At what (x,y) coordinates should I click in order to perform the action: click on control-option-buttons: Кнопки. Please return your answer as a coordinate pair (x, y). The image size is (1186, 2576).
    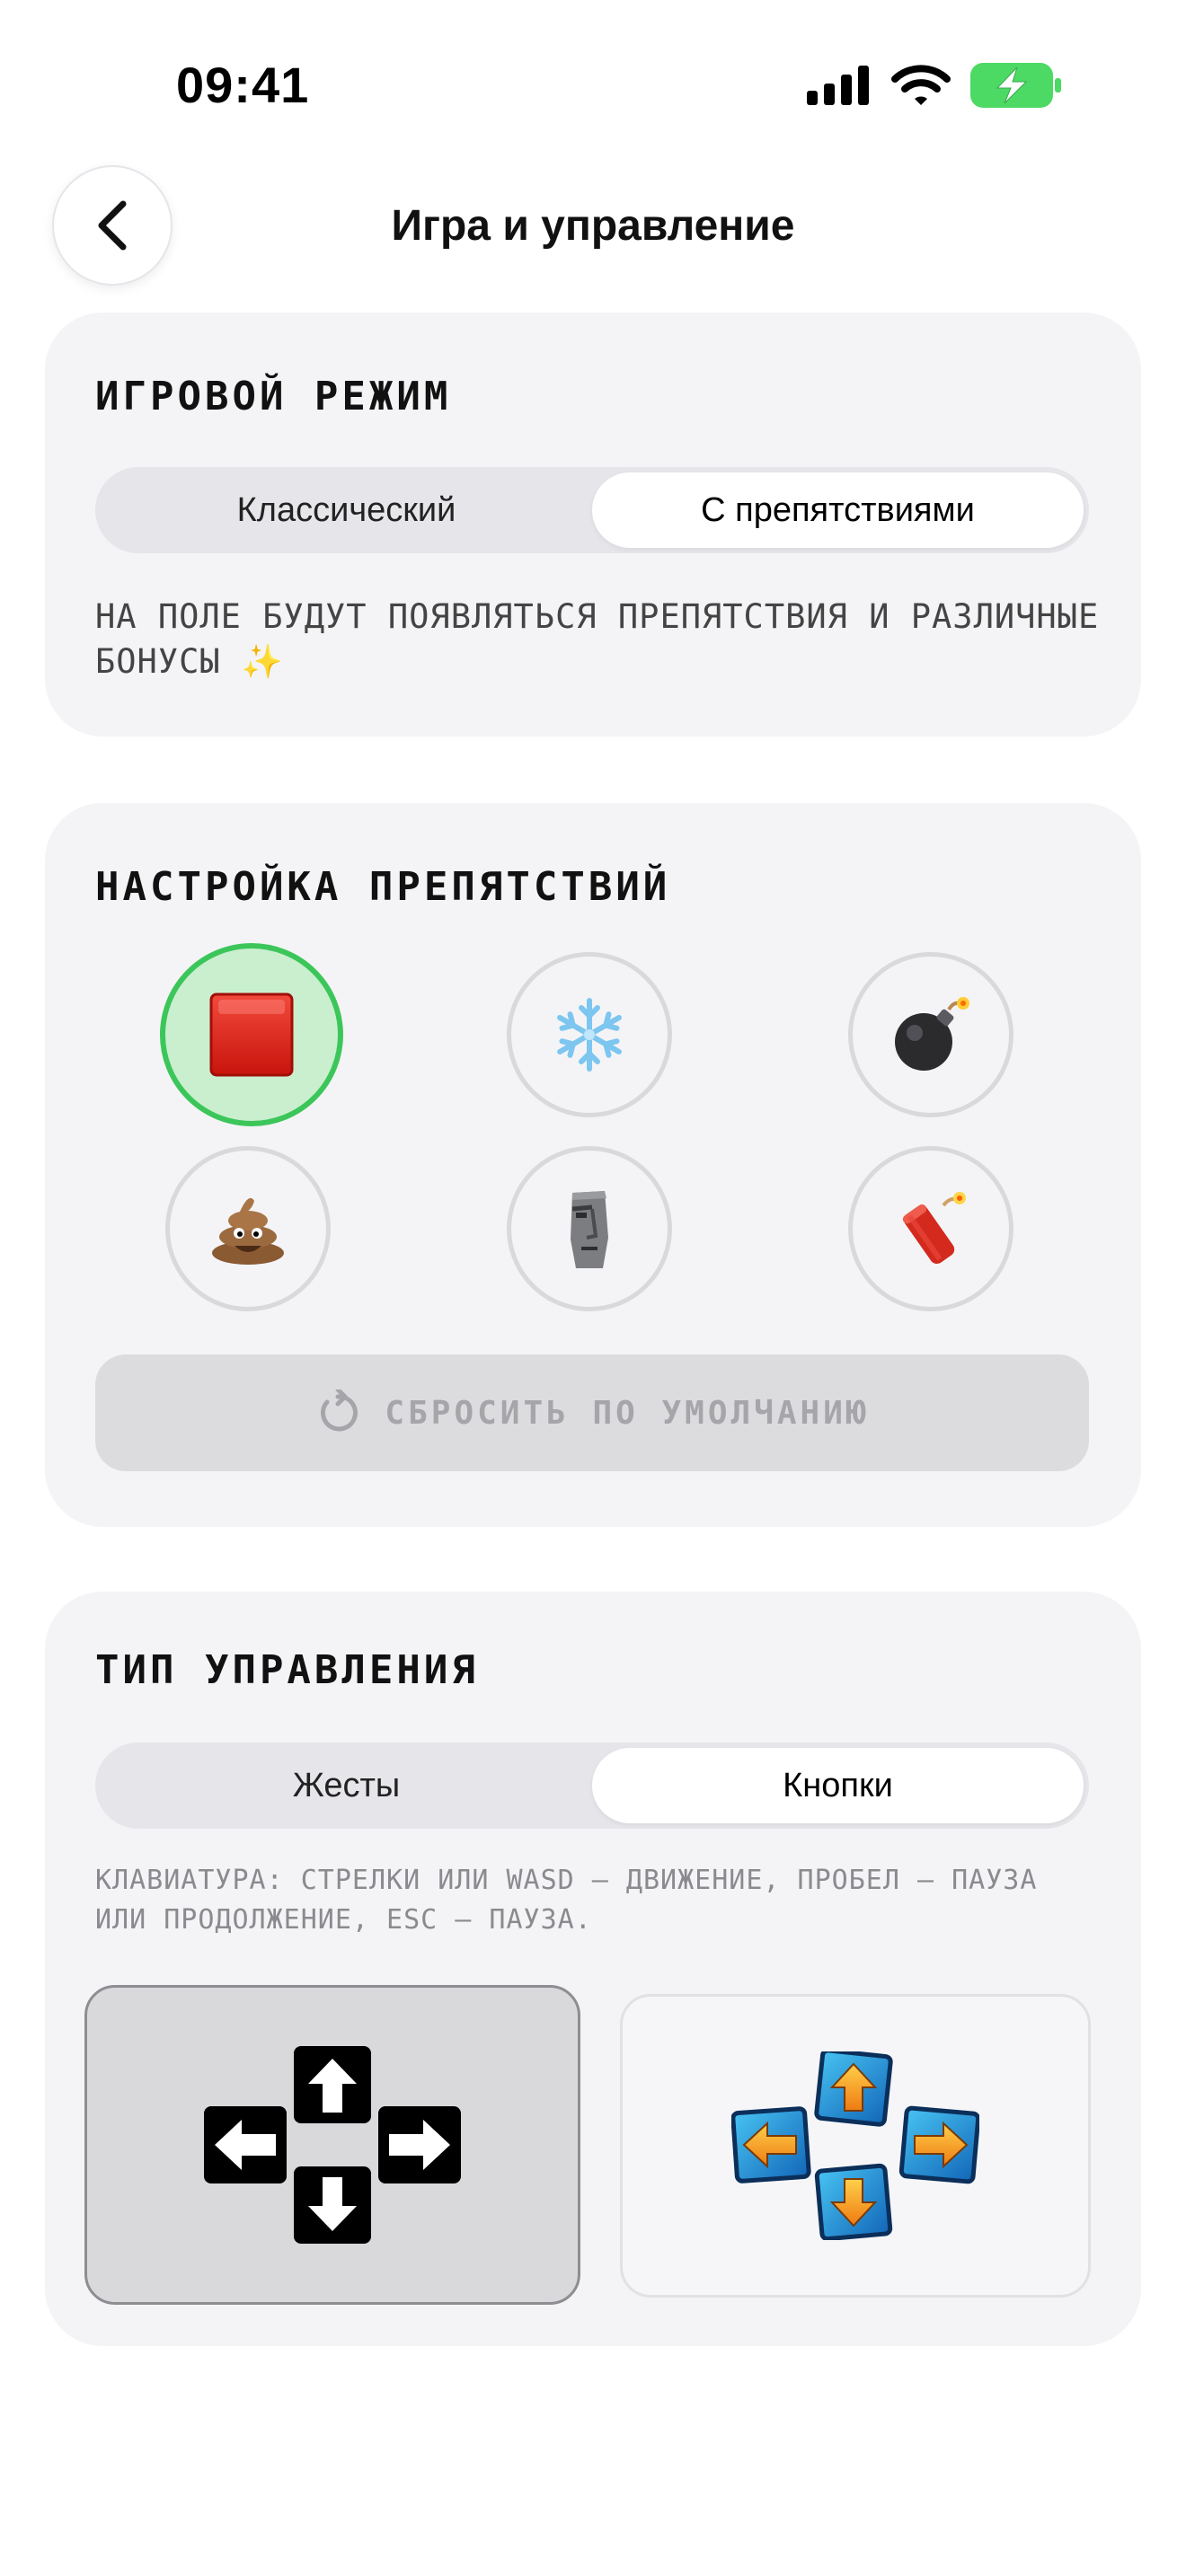
    Looking at the image, I should click on (838, 1785).